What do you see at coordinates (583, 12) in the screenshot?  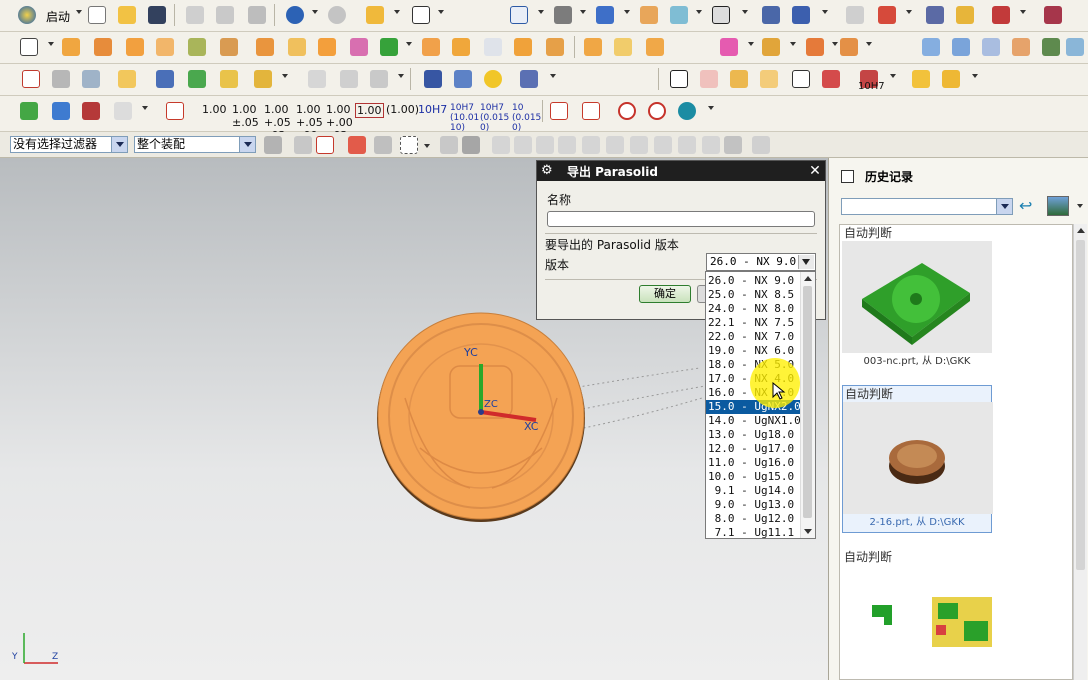 I see `render-dropdown-icon` at bounding box center [583, 12].